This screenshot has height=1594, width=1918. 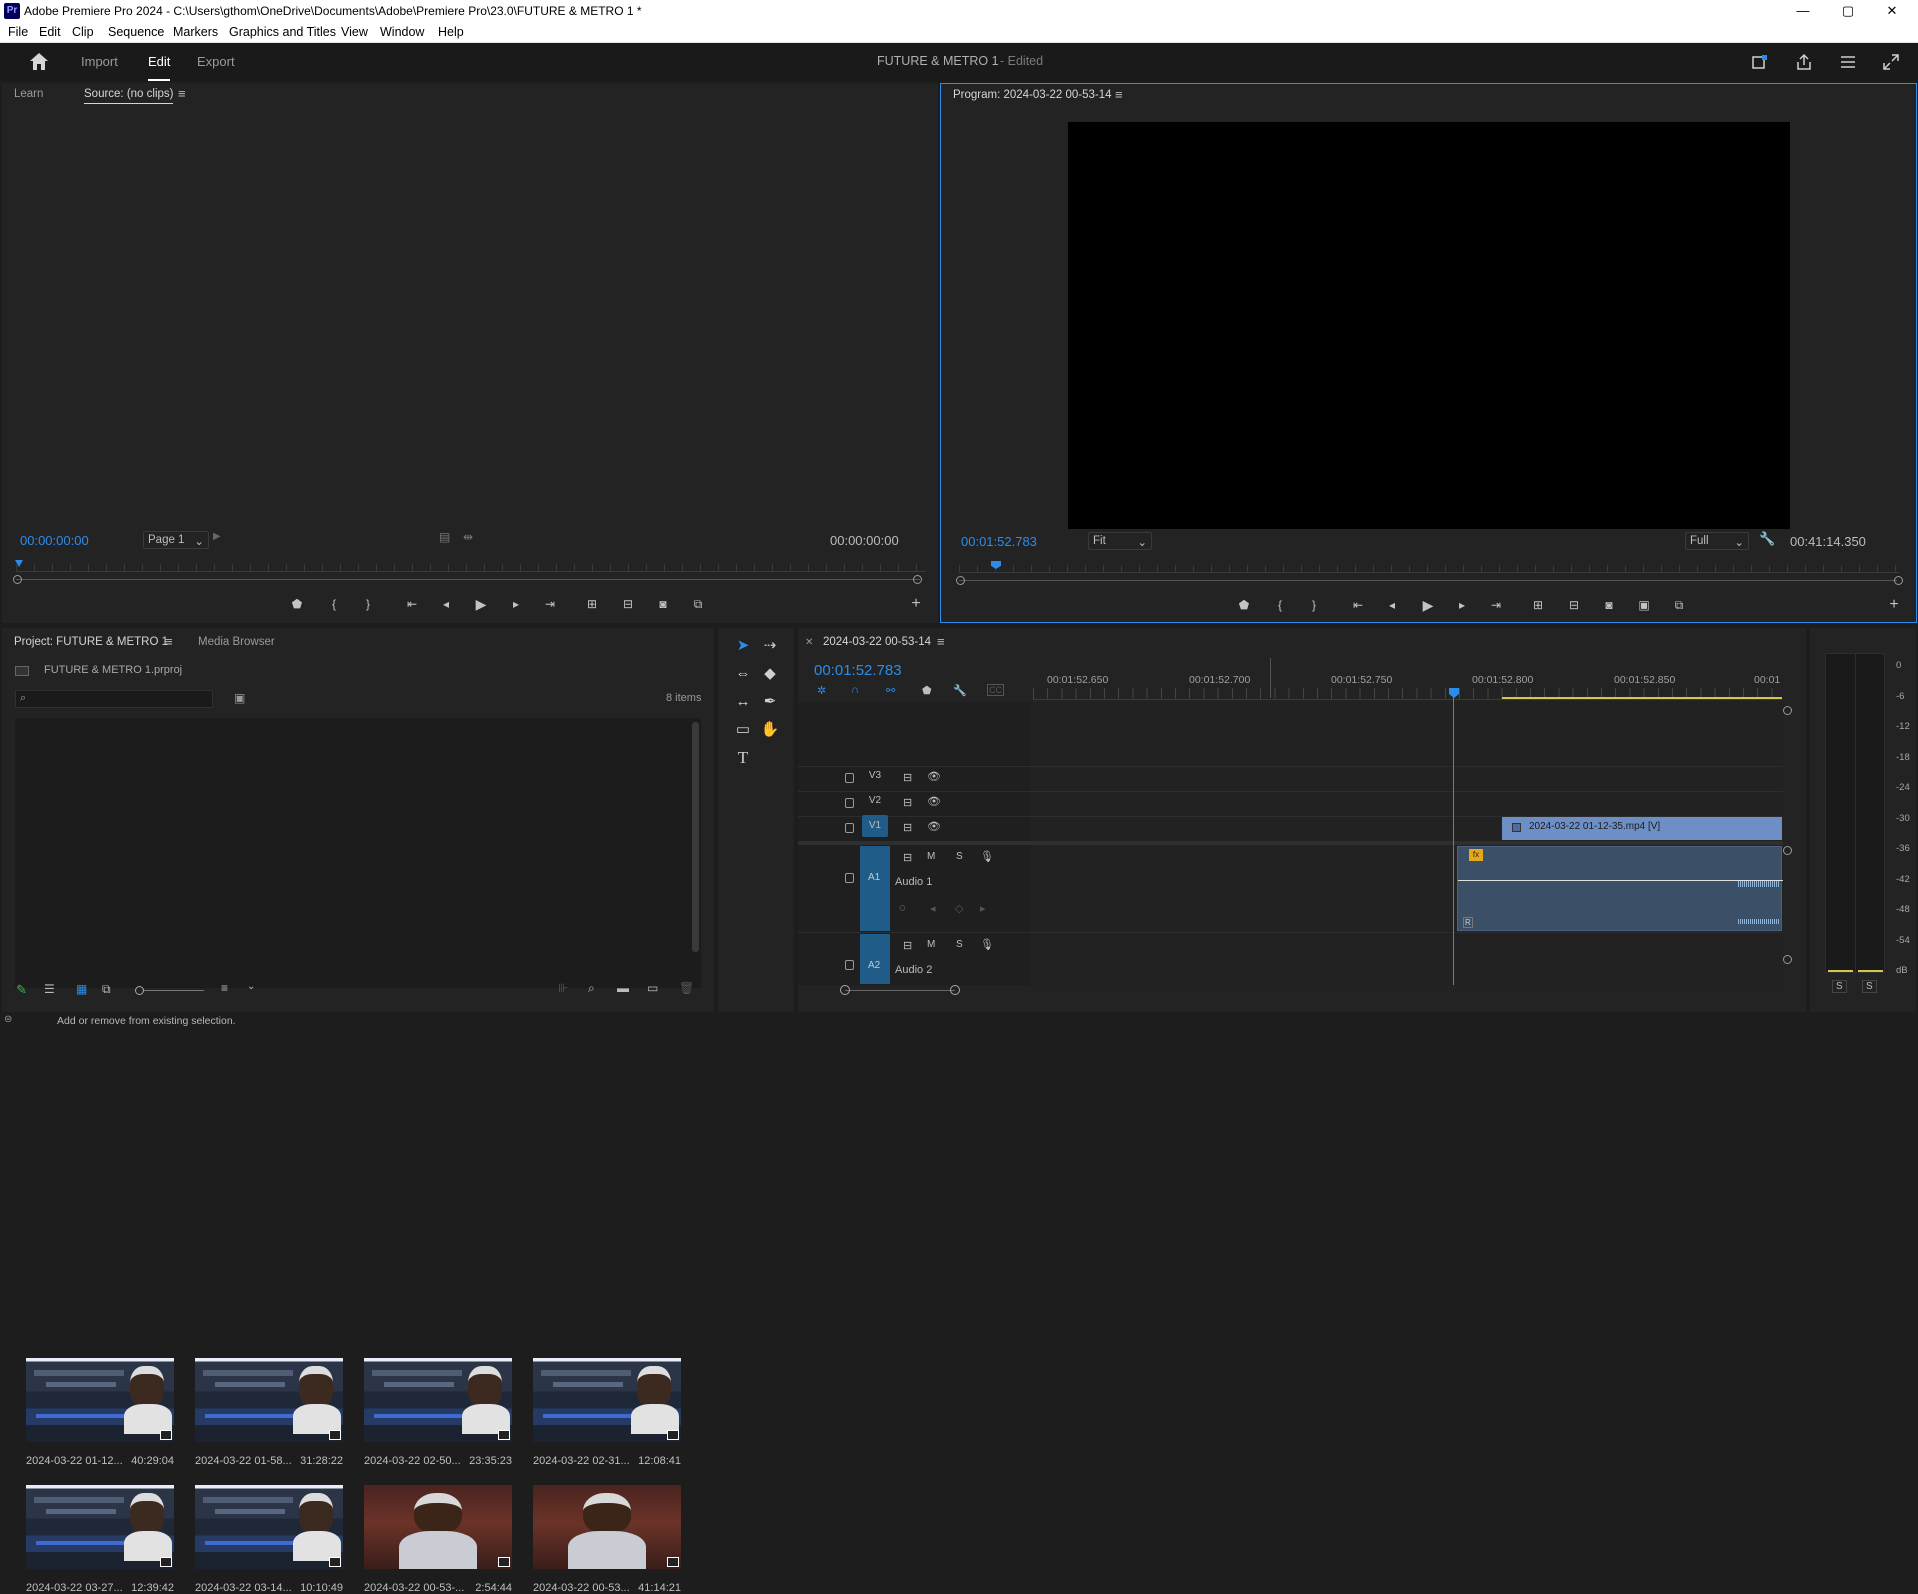 What do you see at coordinates (875, 826) in the screenshot?
I see `track-label-v1: V1` at bounding box center [875, 826].